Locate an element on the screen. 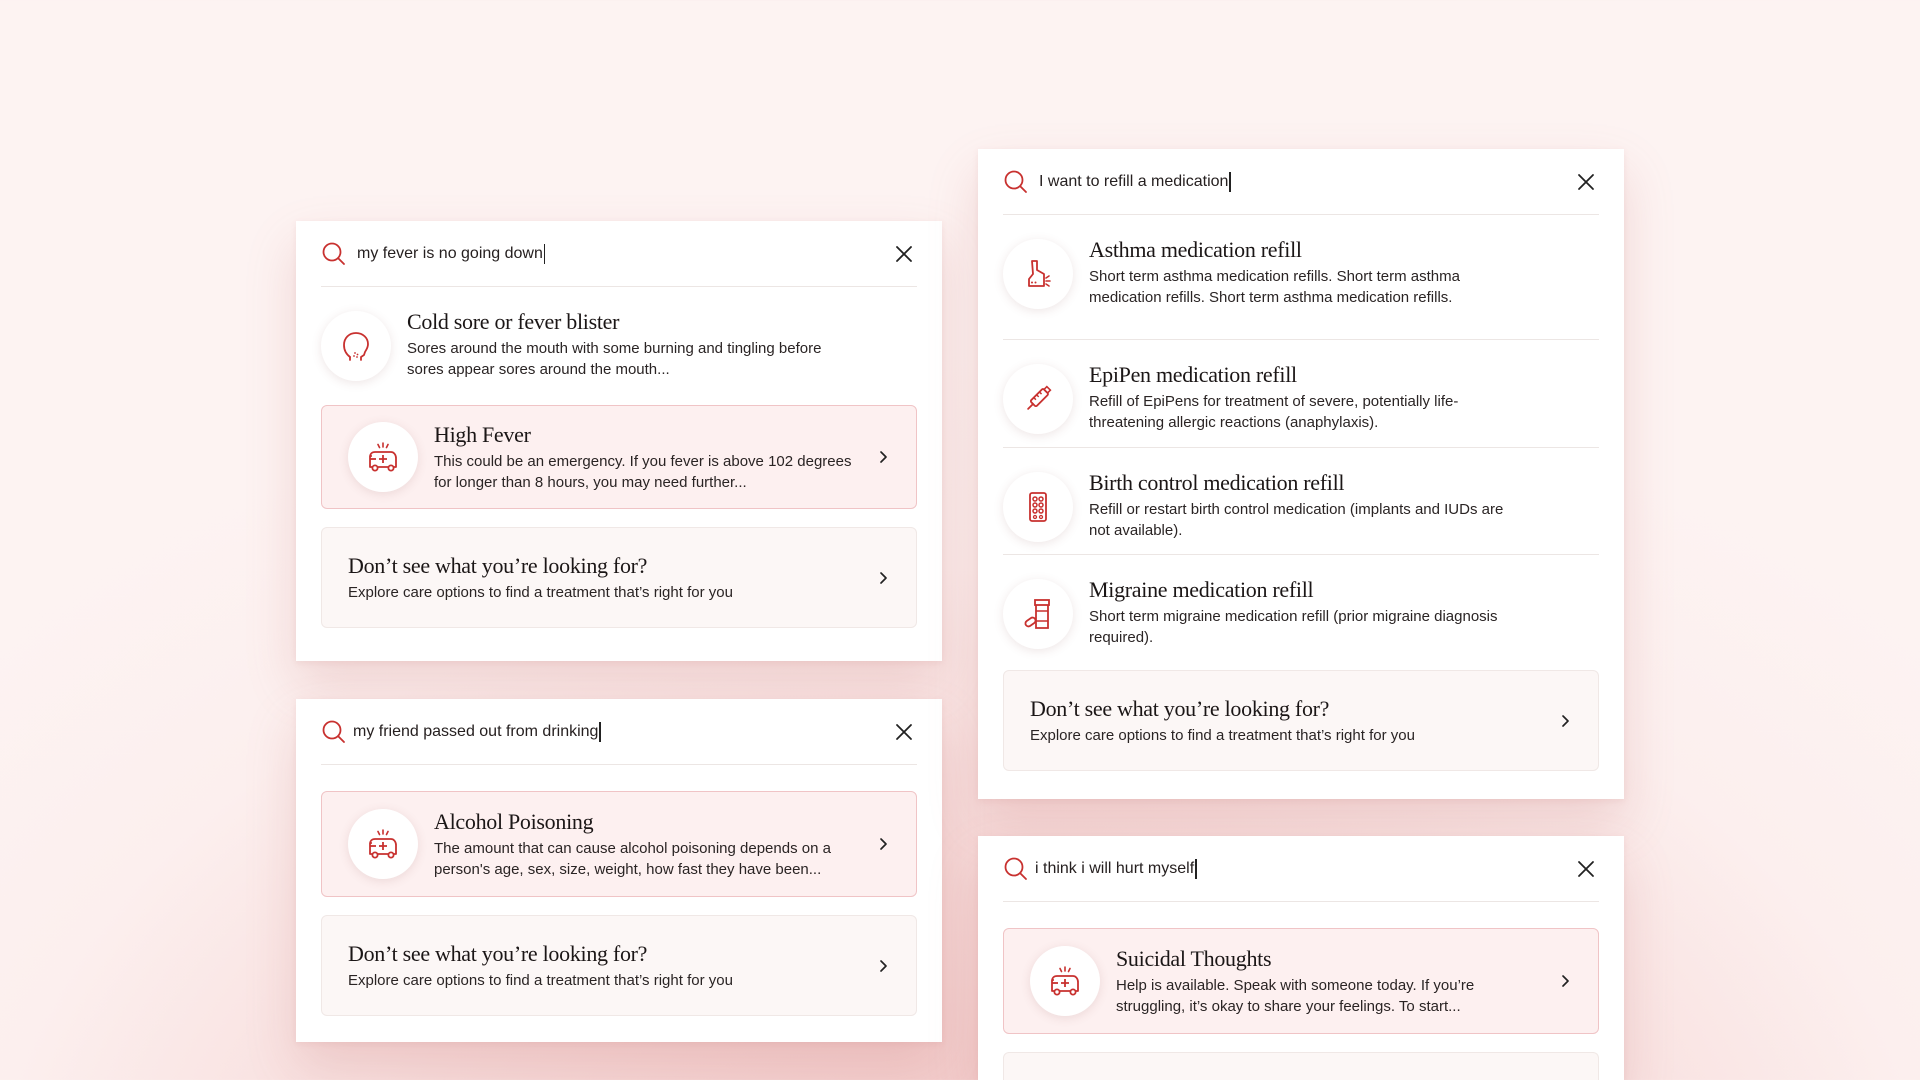 The width and height of the screenshot is (1920, 1080). search-bar: my friend passed out from drinking is located at coordinates (619, 732).